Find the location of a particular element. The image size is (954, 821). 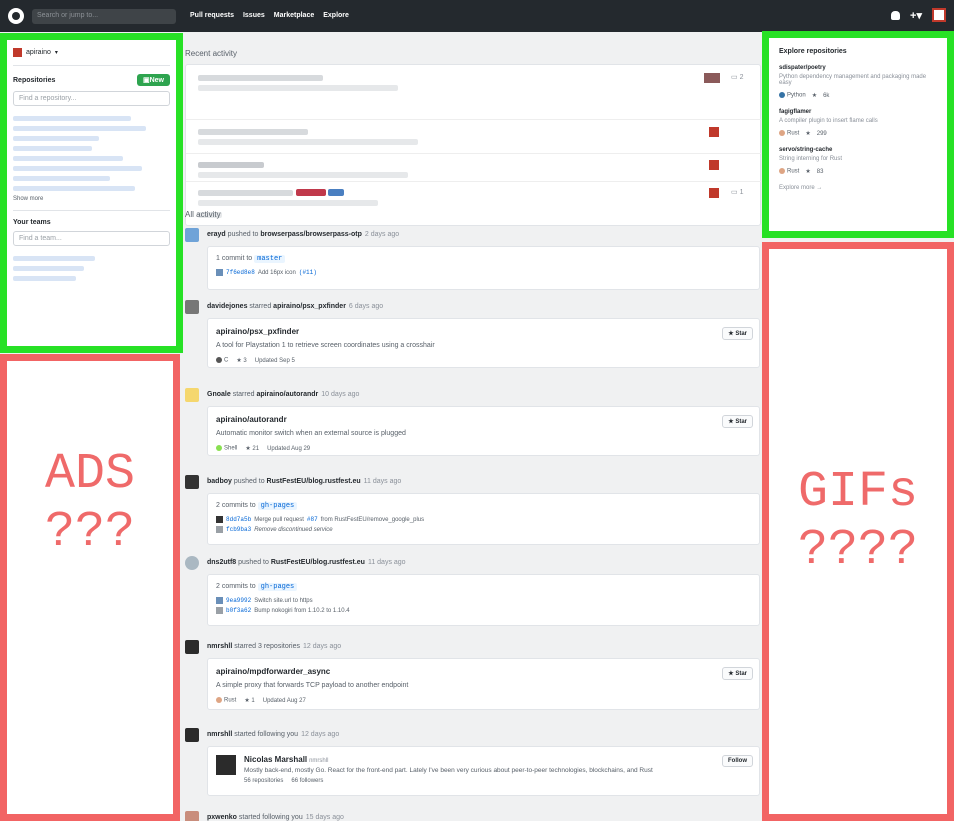

profile-name-link: Nicolas Marshall is located at coordinates (275, 759).